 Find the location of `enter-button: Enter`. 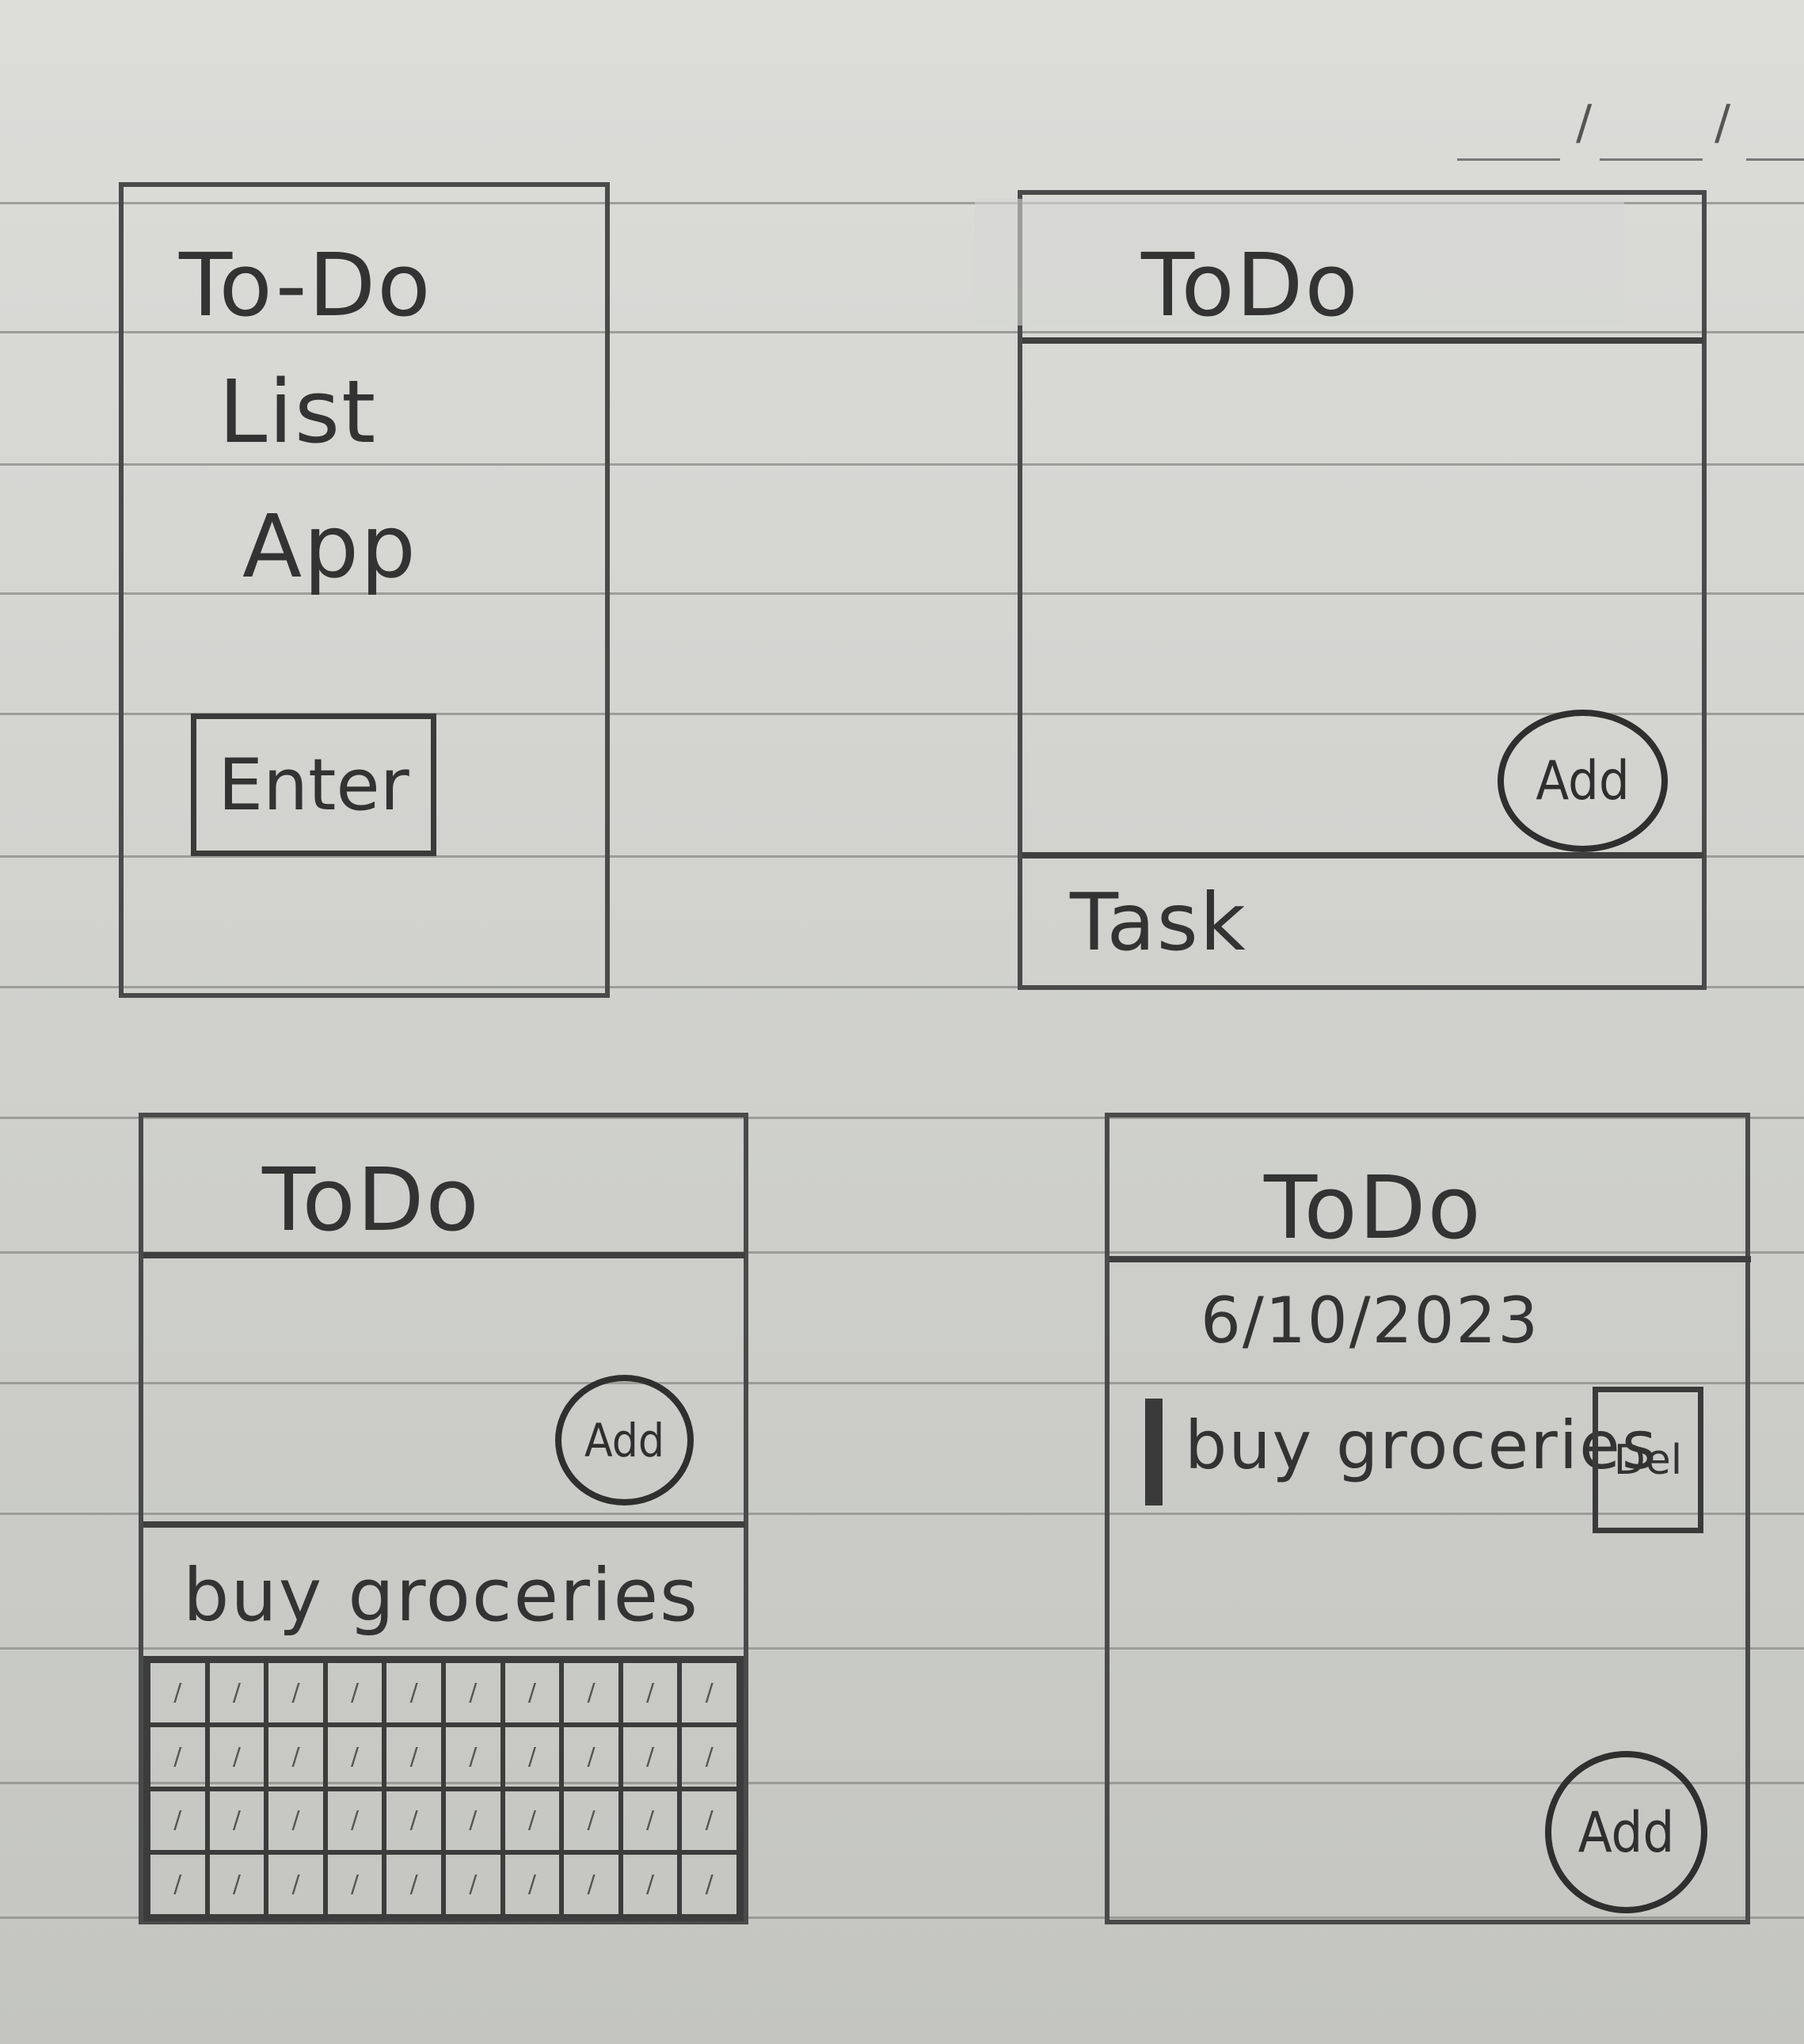

enter-button: Enter is located at coordinates (313, 785).